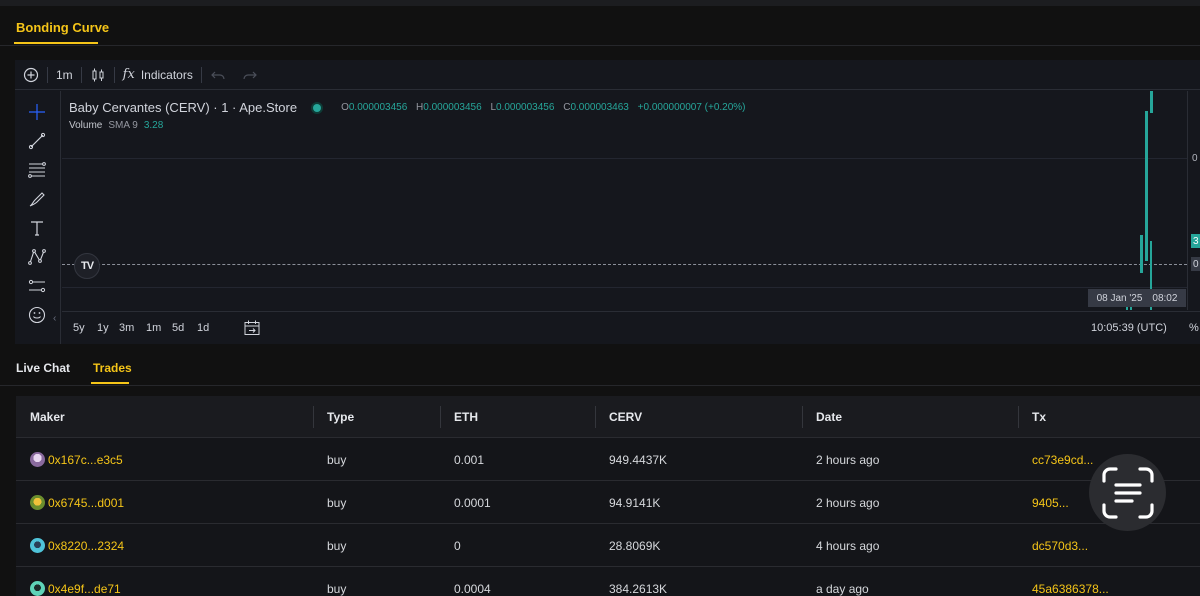  I want to click on add-symbol-button, so click(31, 75).